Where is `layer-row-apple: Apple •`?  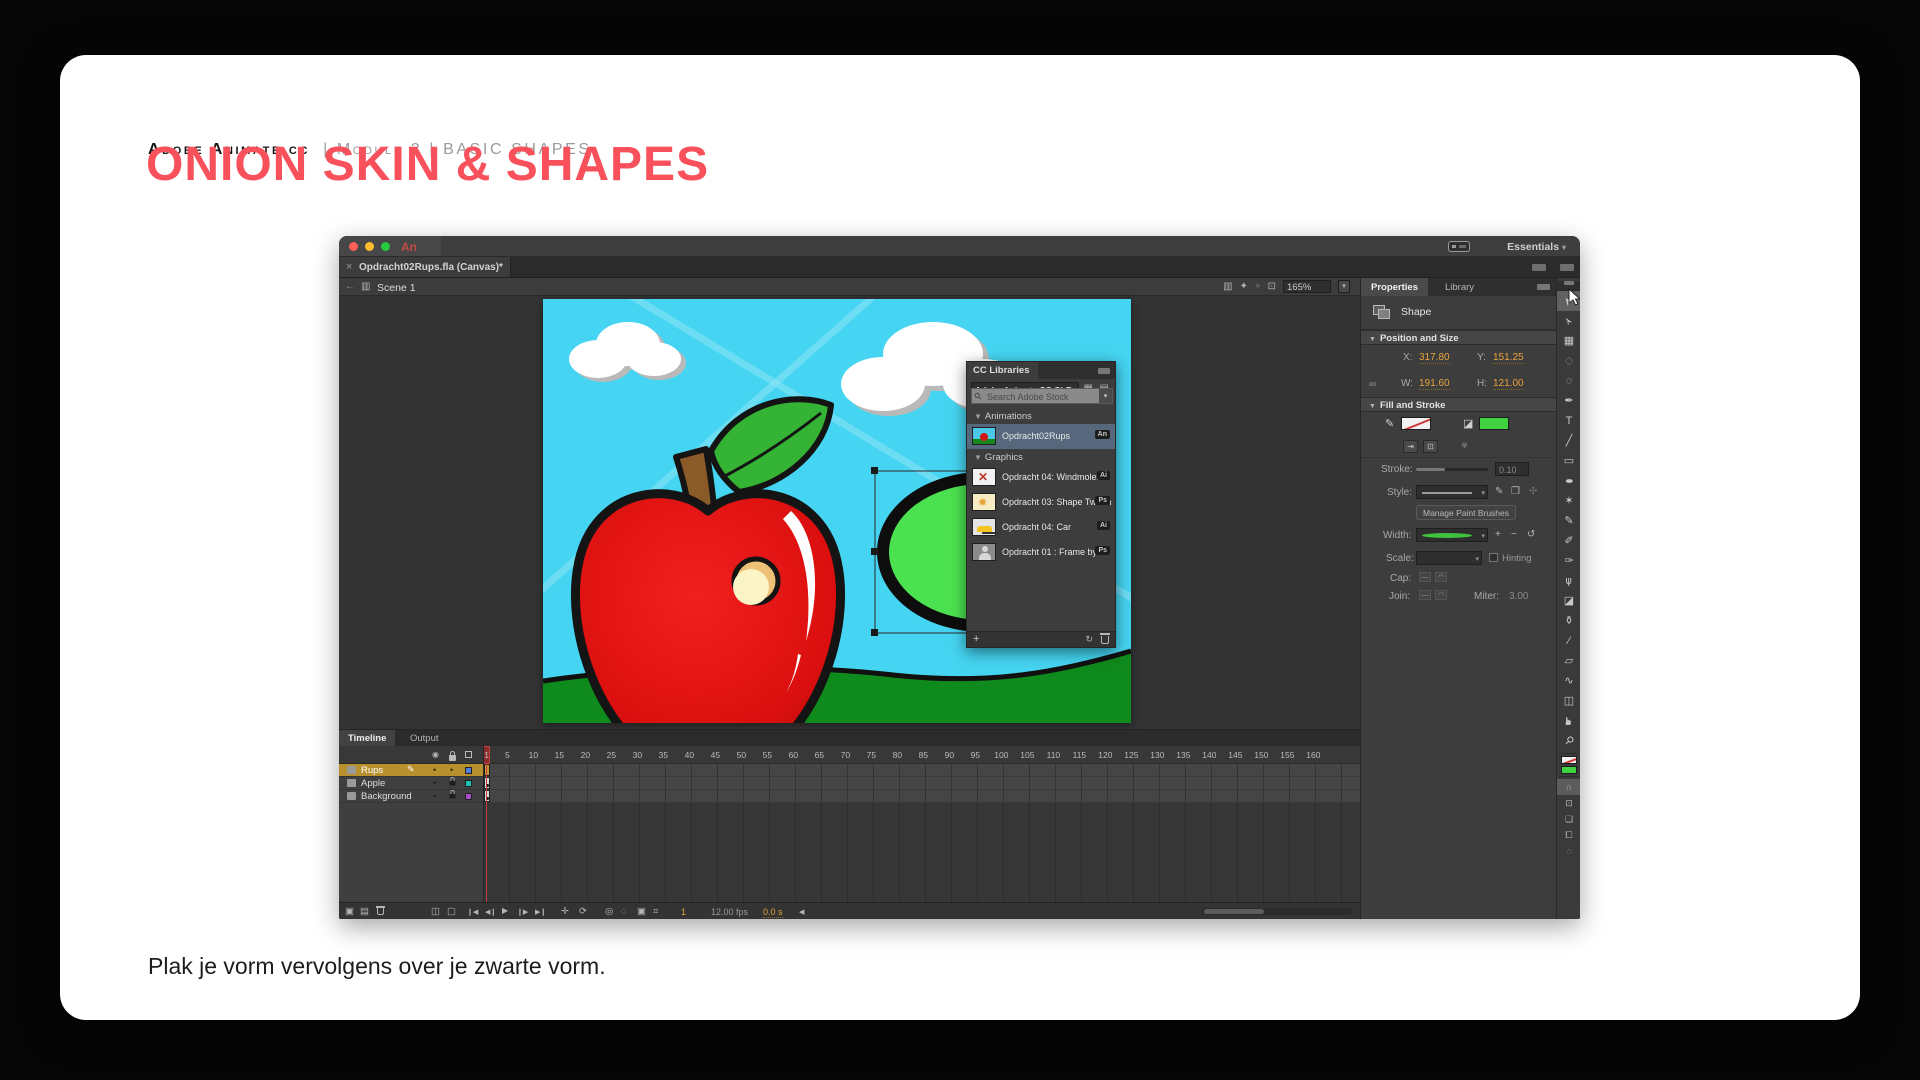 layer-row-apple: Apple • is located at coordinates (411, 783).